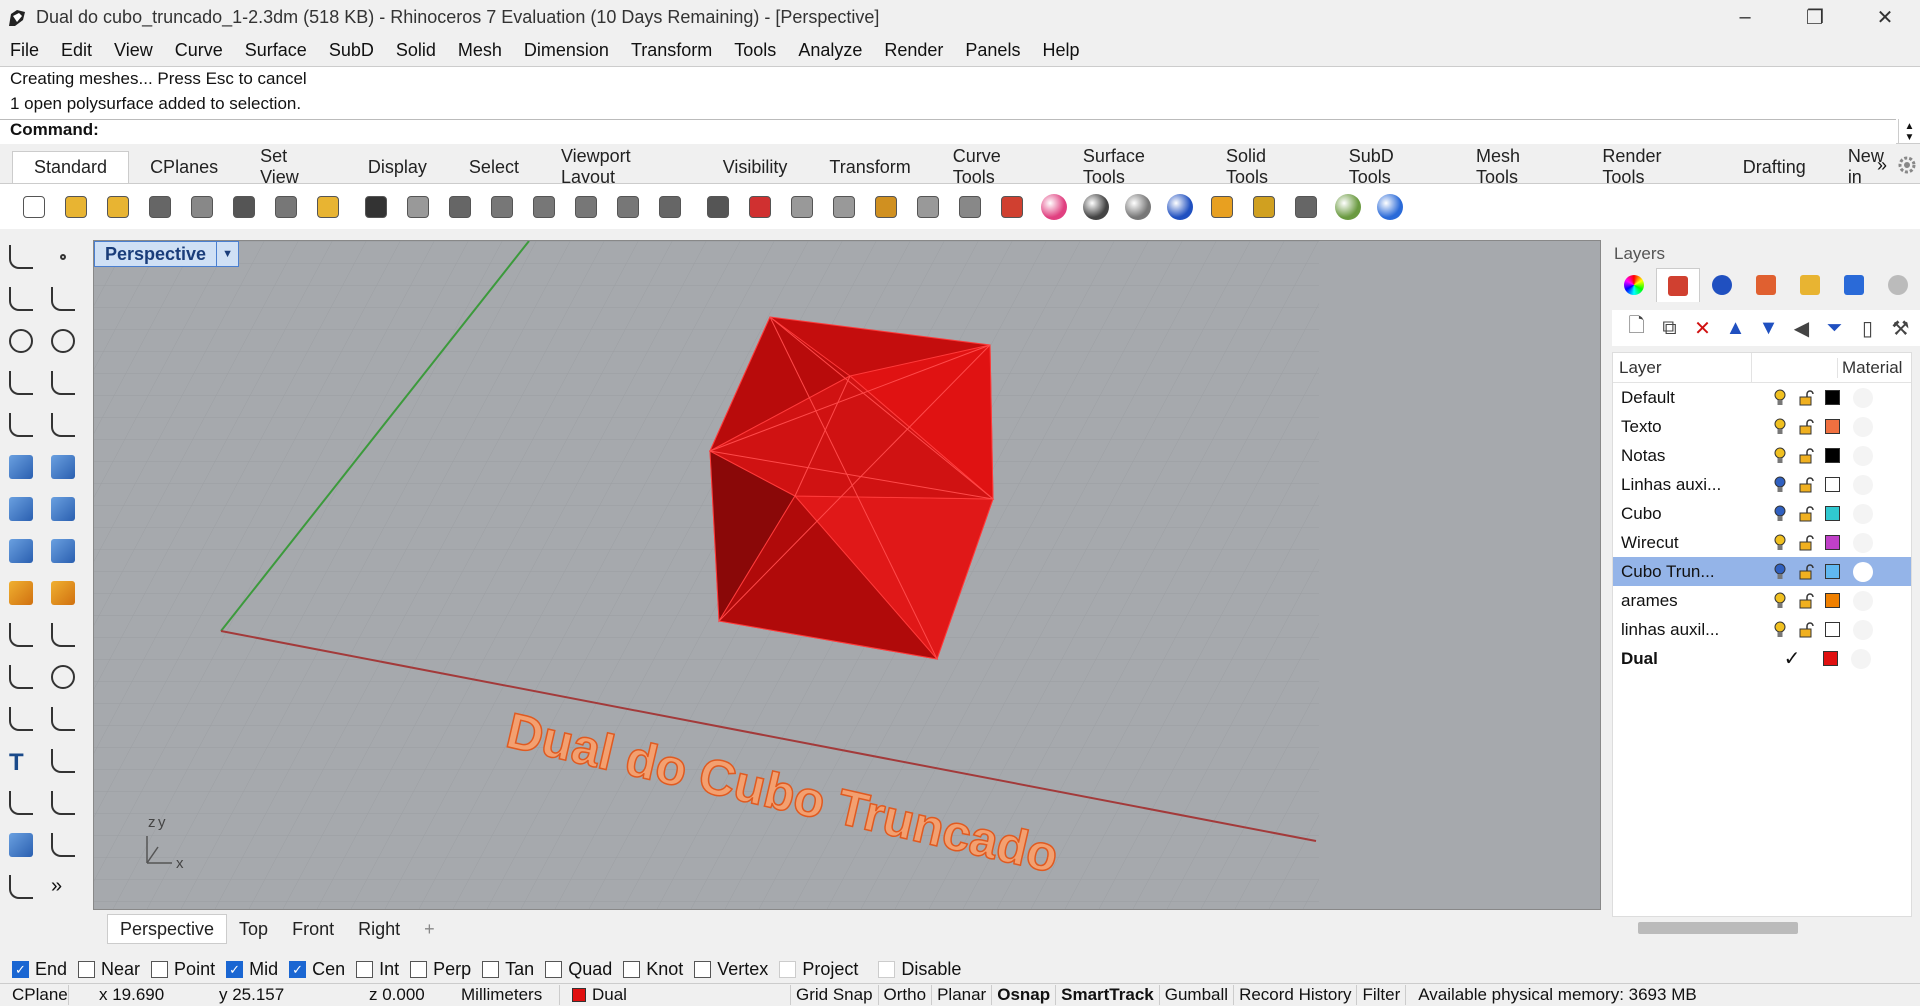 This screenshot has height=1006, width=1920. I want to click on rotate-curve-icon, so click(21, 719).